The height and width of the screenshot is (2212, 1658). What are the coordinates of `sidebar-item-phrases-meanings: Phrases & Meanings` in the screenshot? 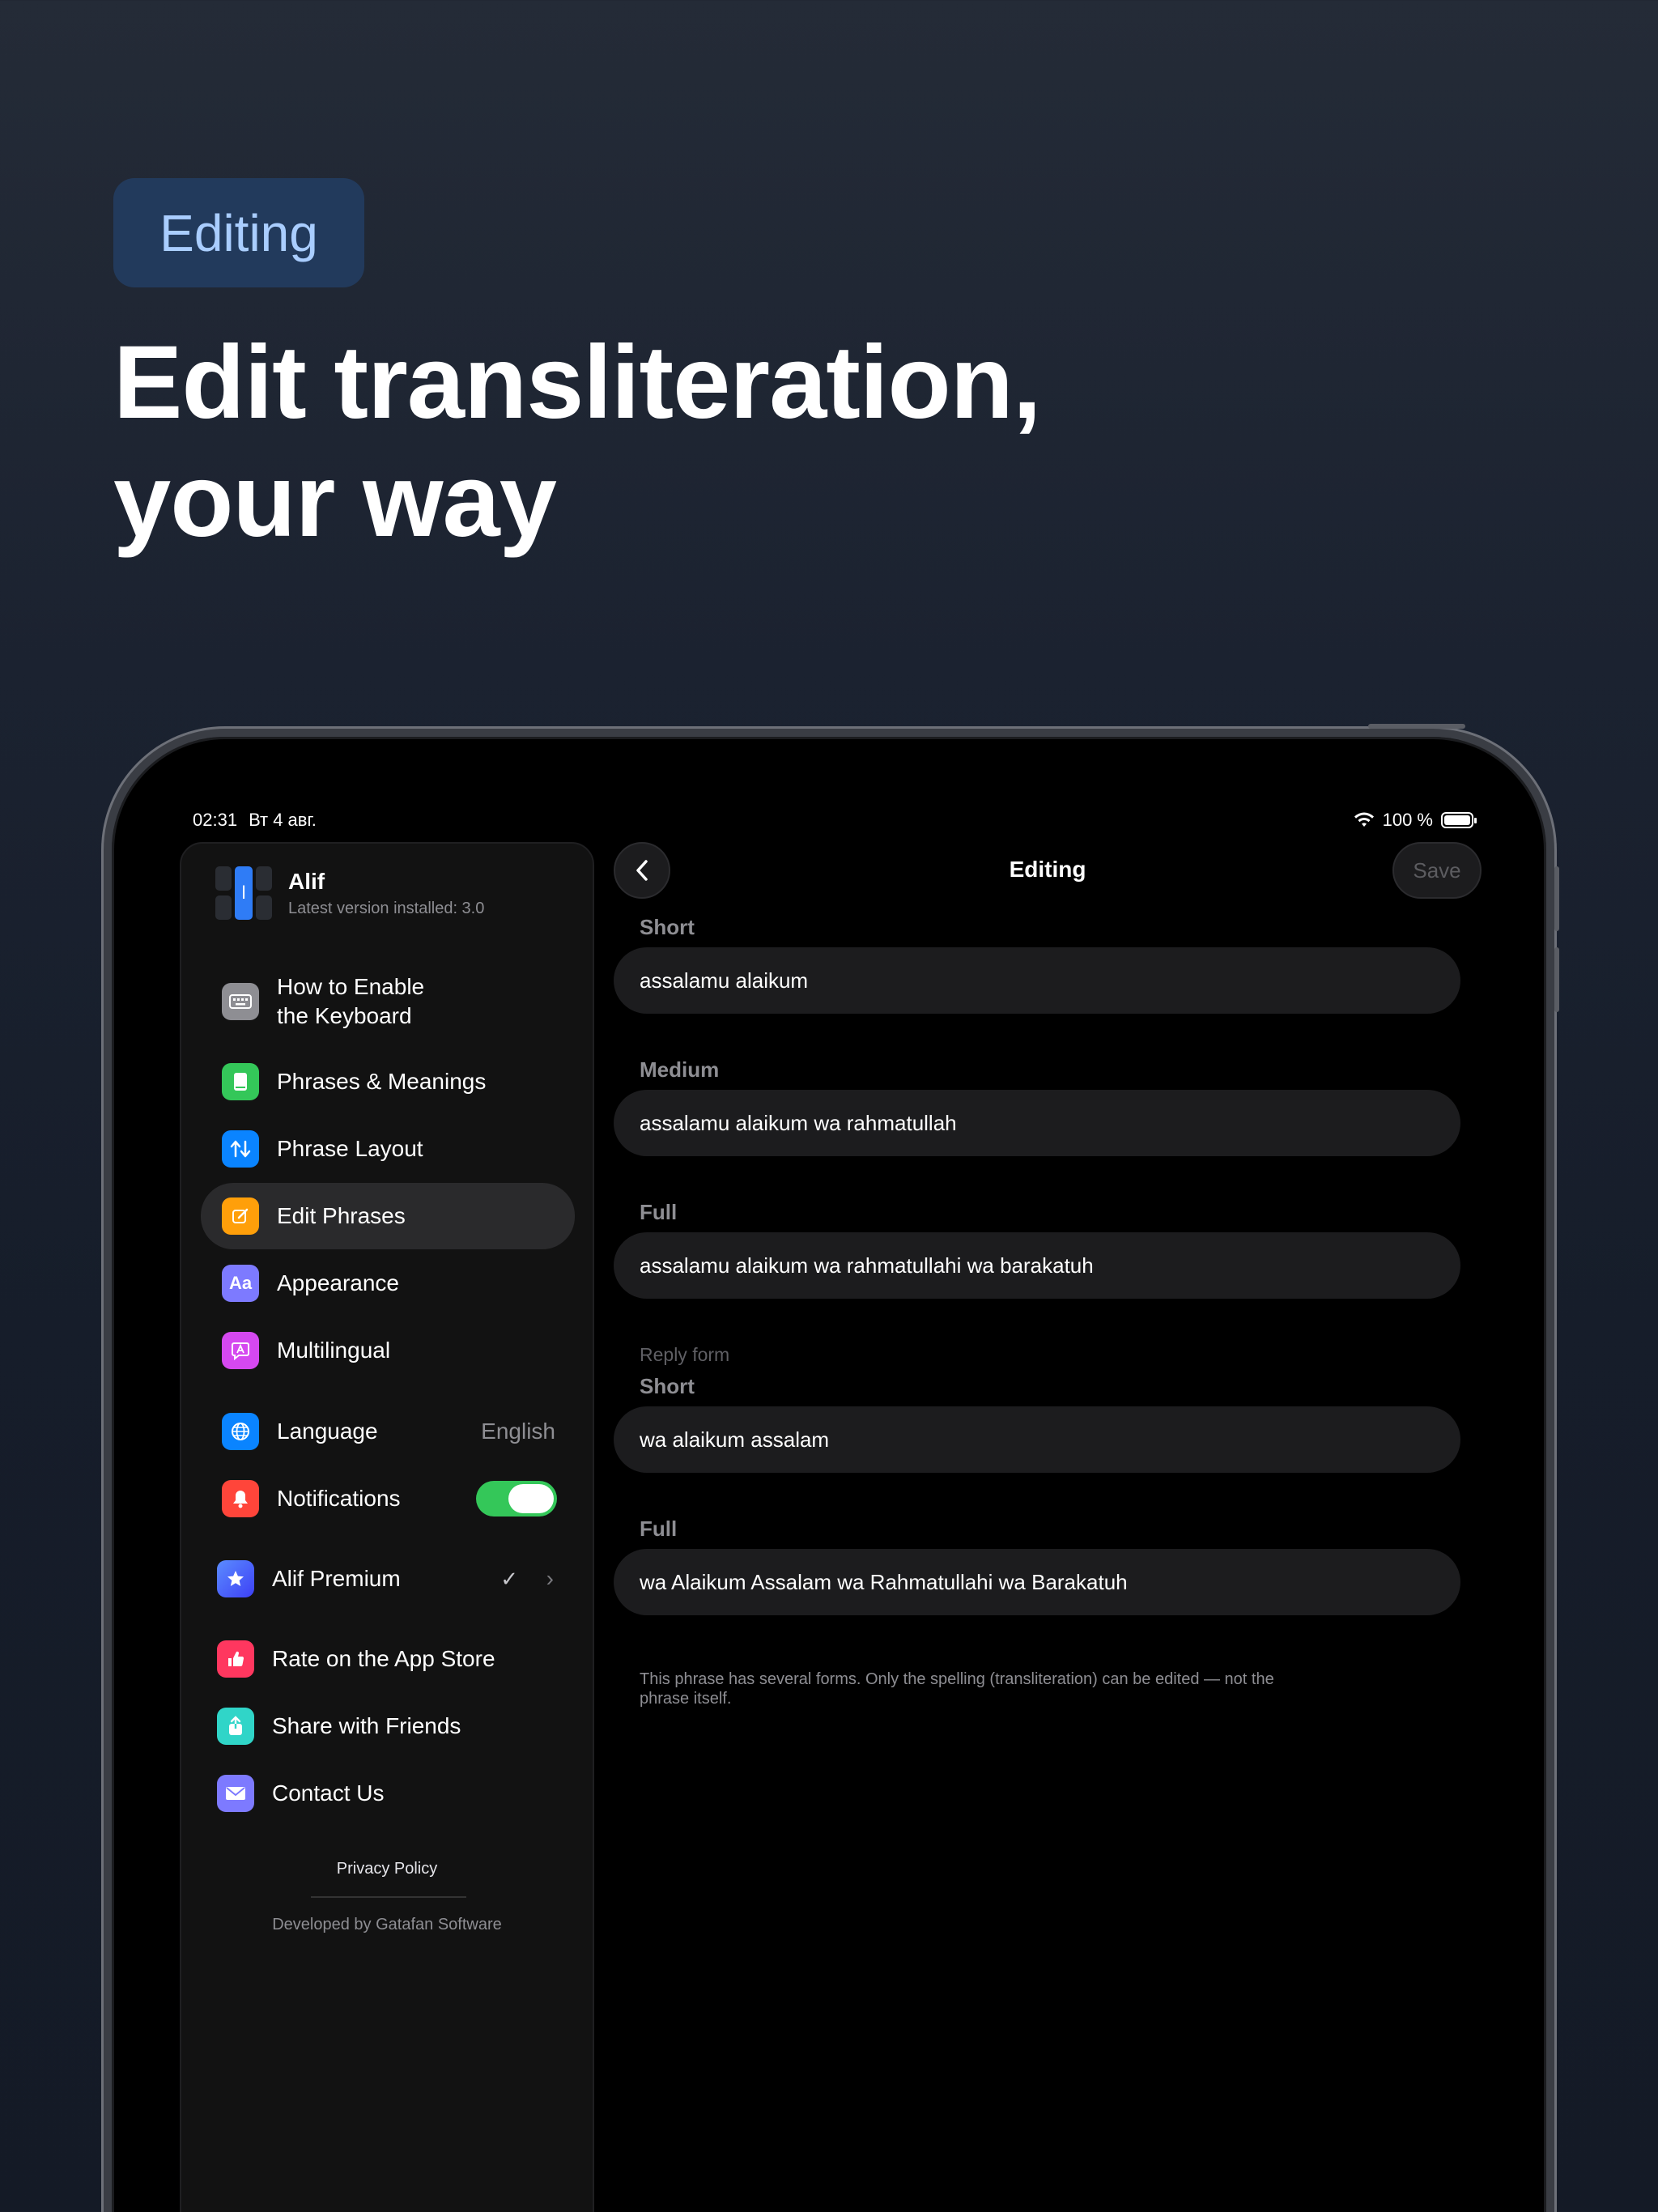 It's located at (388, 1081).